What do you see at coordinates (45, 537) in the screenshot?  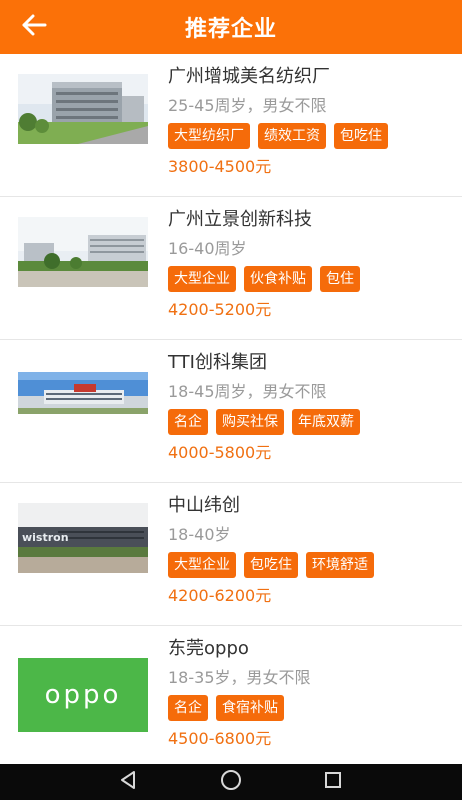 I see `wistron-logo-text: wistron` at bounding box center [45, 537].